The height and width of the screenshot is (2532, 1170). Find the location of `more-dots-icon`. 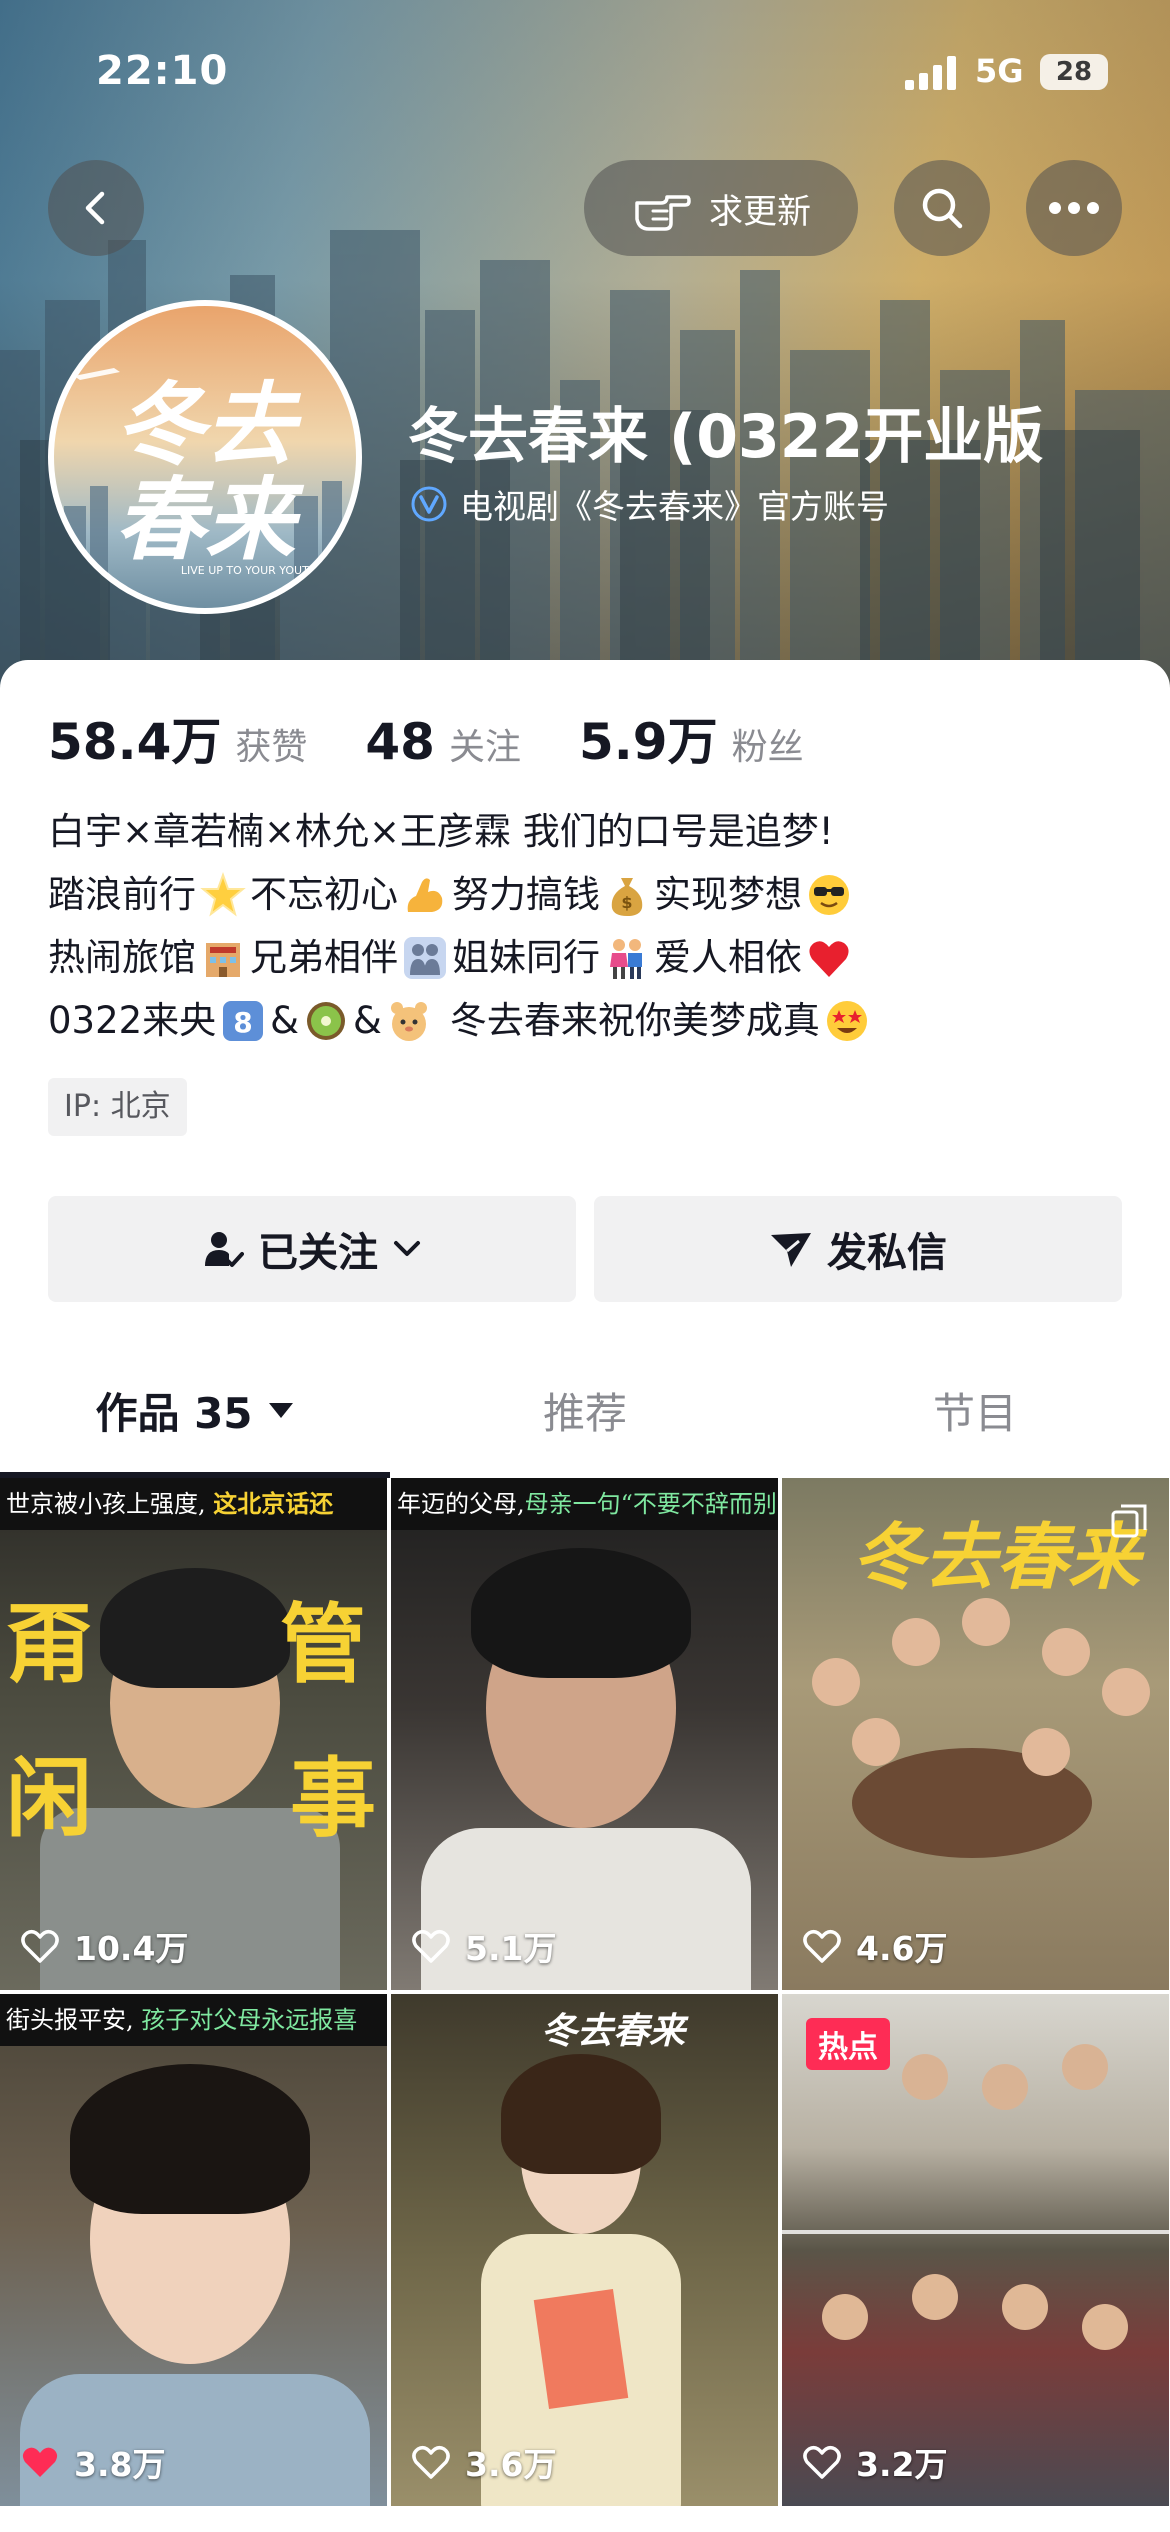

more-dots-icon is located at coordinates (1074, 208).